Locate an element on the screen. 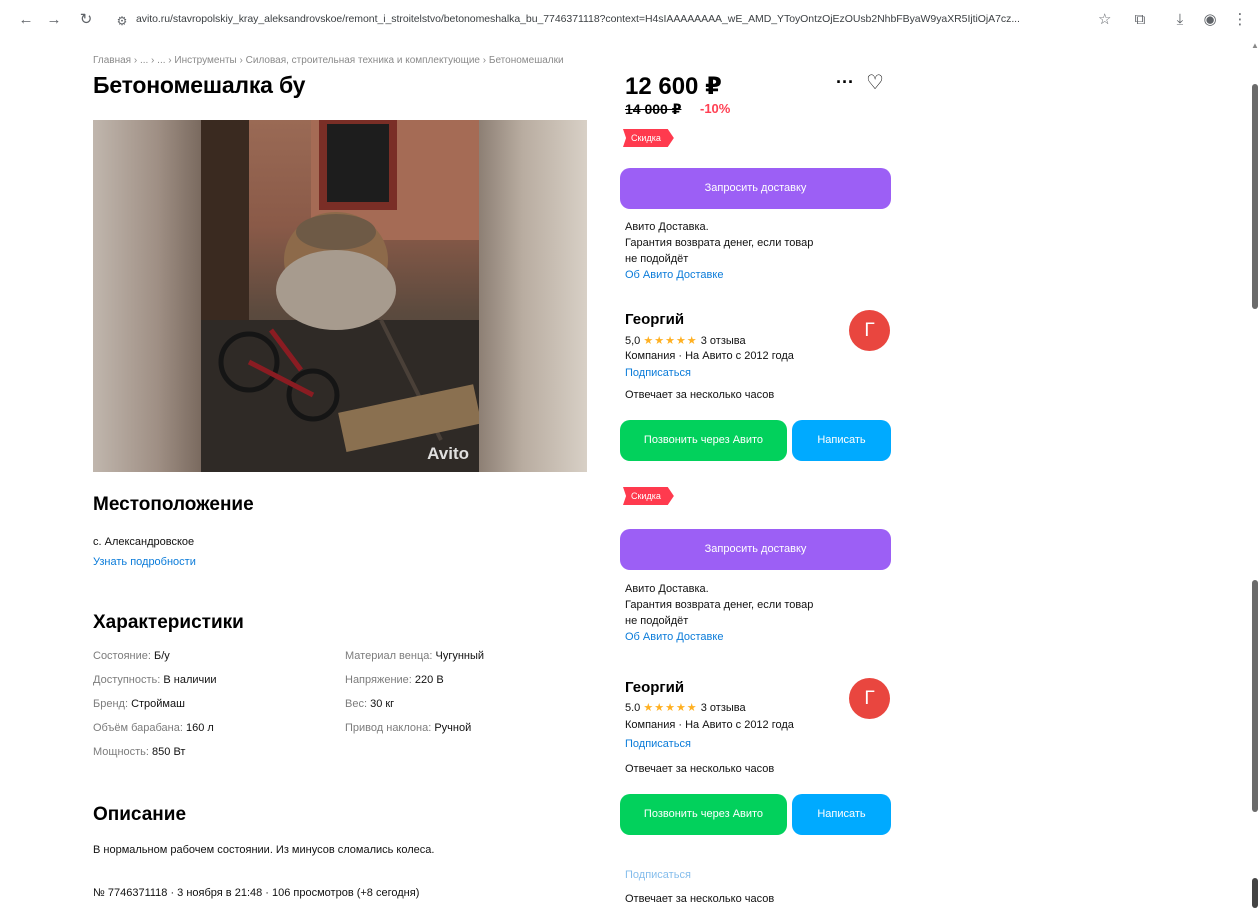  location-heading: Местоположение is located at coordinates (173, 504).